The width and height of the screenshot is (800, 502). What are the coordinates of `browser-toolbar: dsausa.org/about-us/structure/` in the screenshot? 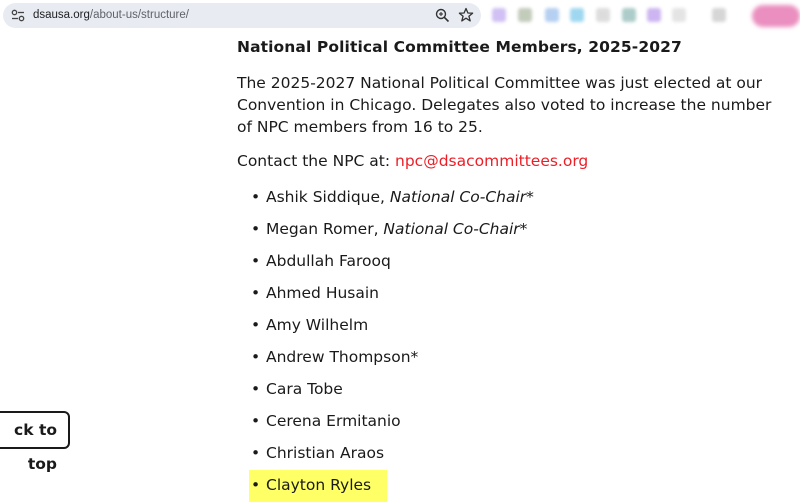 It's located at (400, 15).